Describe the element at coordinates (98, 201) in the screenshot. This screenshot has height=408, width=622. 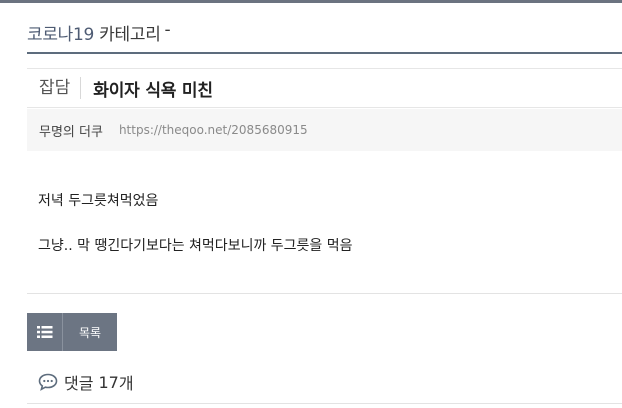
I see `body-line: 저녁 두그릇쳐먹었음` at that location.